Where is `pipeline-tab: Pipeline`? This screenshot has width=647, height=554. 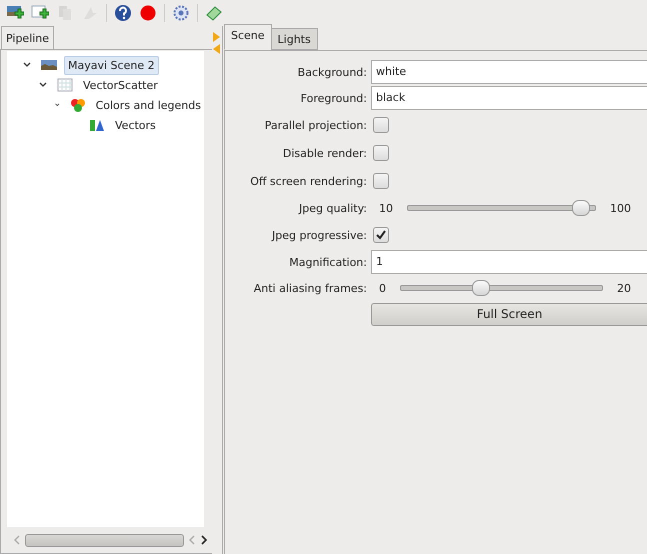 pipeline-tab: Pipeline is located at coordinates (27, 38).